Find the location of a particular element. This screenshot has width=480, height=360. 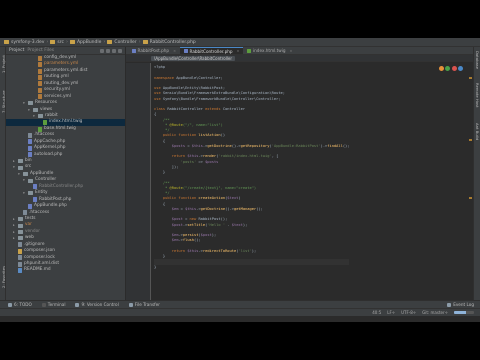

class-breadcrumb: \AppBundle\Controller\RabbitController is located at coordinates (193, 58).